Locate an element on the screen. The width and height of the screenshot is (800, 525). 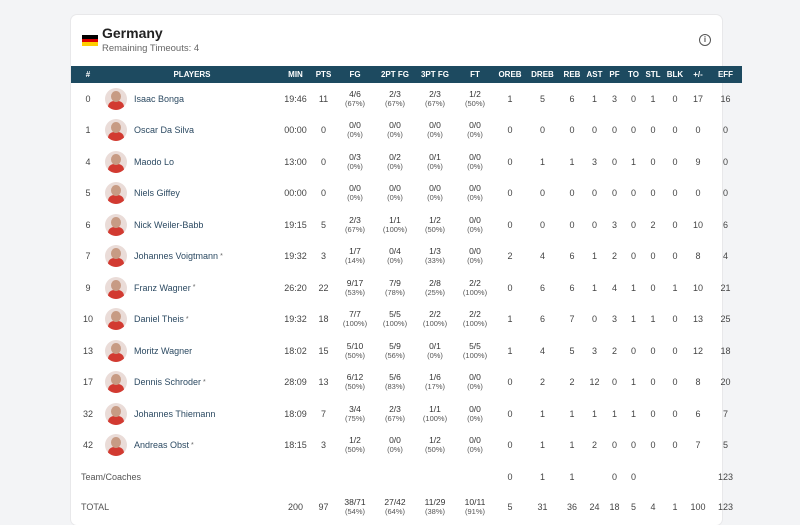
two-point-fg: 0/0 (0%) is located at coordinates (395, 193).